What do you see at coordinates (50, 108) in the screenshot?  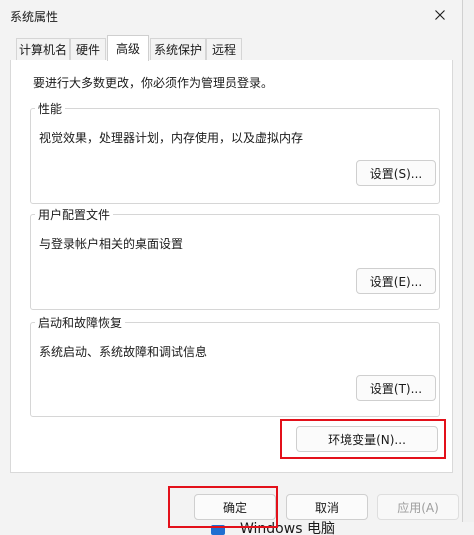 I see `performance-title: 性能` at bounding box center [50, 108].